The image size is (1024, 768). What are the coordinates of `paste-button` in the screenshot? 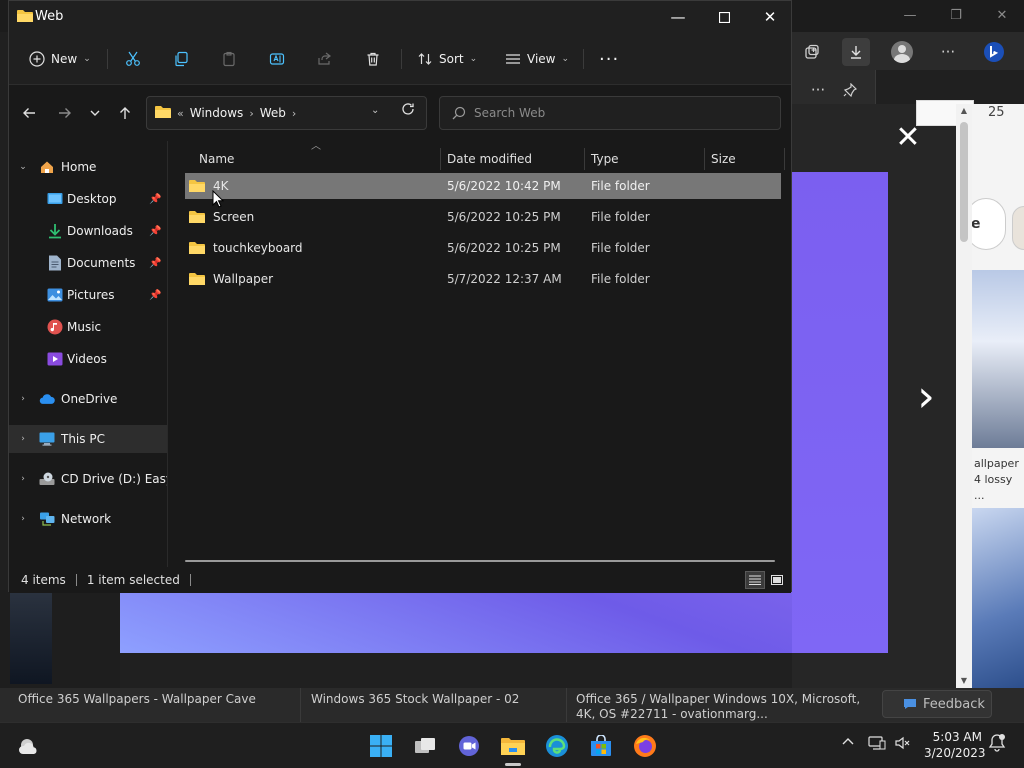 It's located at (229, 59).